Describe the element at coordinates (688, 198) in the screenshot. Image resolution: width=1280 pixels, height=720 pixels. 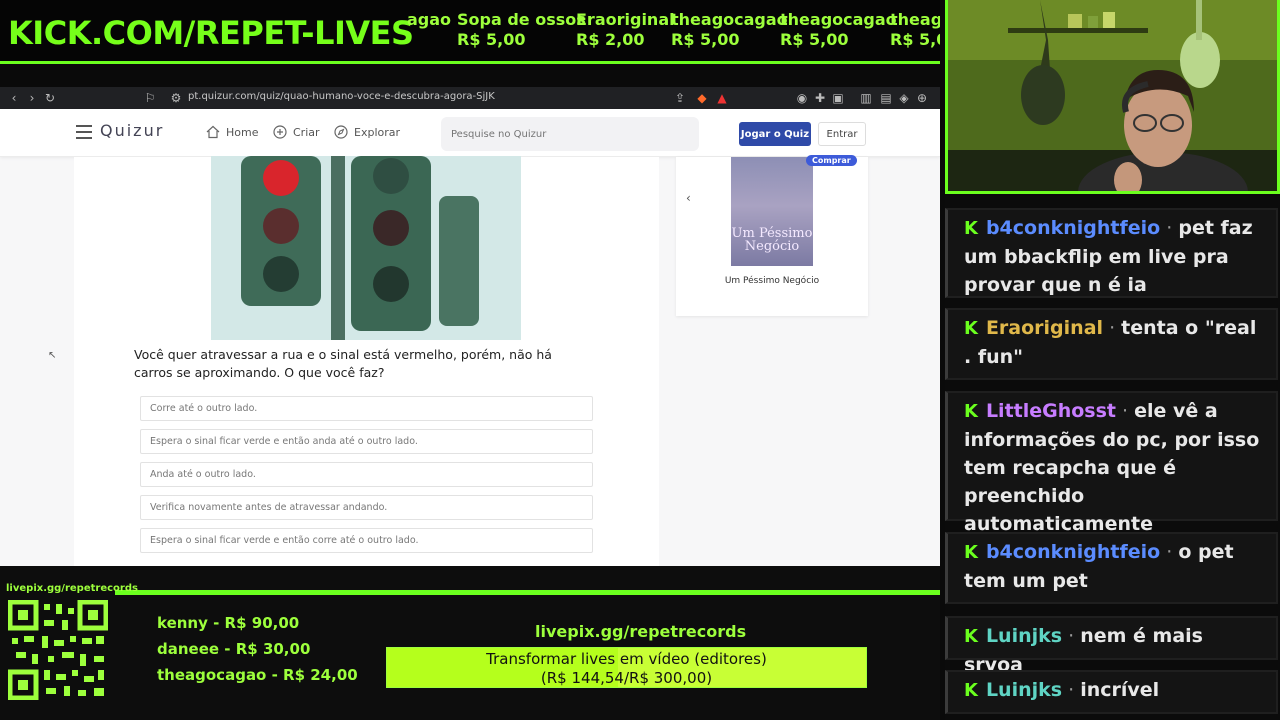
I see `carousel-prev-icon: ‹` at that location.